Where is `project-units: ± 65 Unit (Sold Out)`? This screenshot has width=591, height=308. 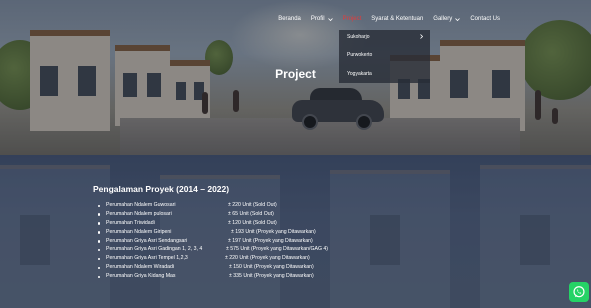 project-units: ± 65 Unit (Sold Out) is located at coordinates (251, 213).